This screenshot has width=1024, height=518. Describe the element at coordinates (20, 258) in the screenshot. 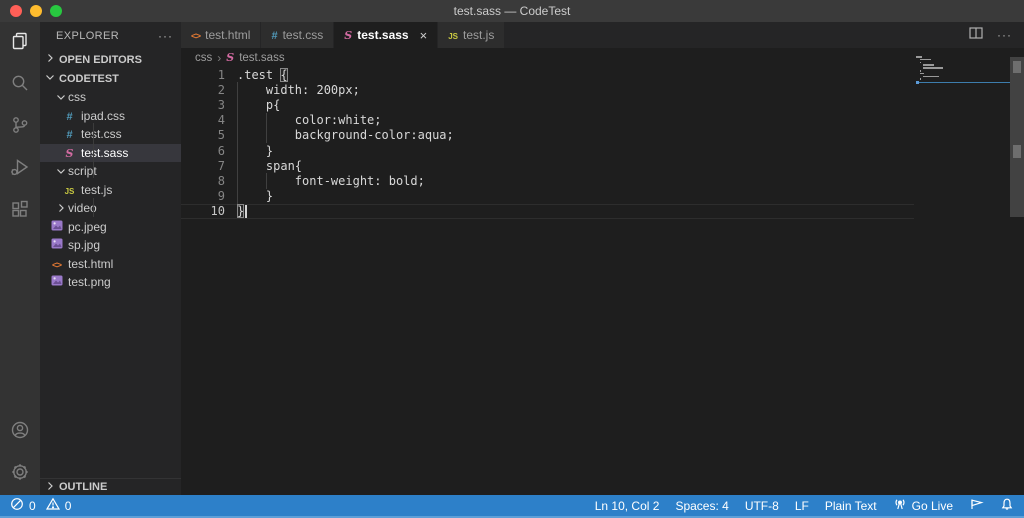

I see `activity-bar` at that location.